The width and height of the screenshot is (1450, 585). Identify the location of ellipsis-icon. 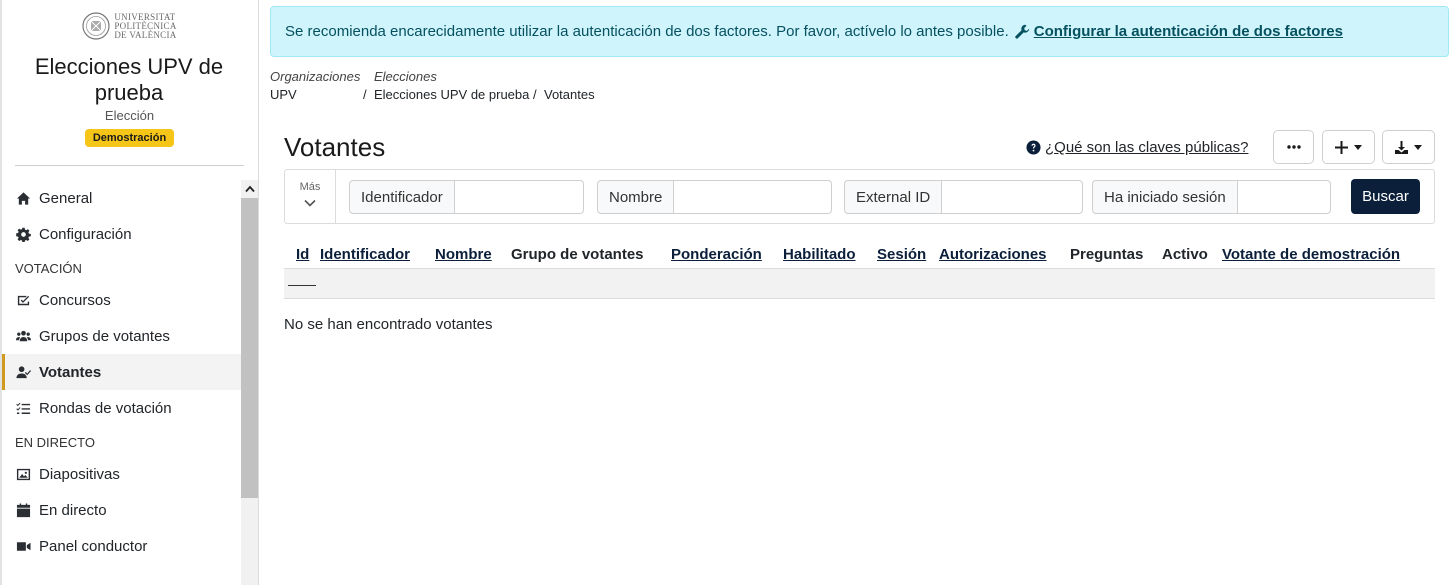
(1293, 147).